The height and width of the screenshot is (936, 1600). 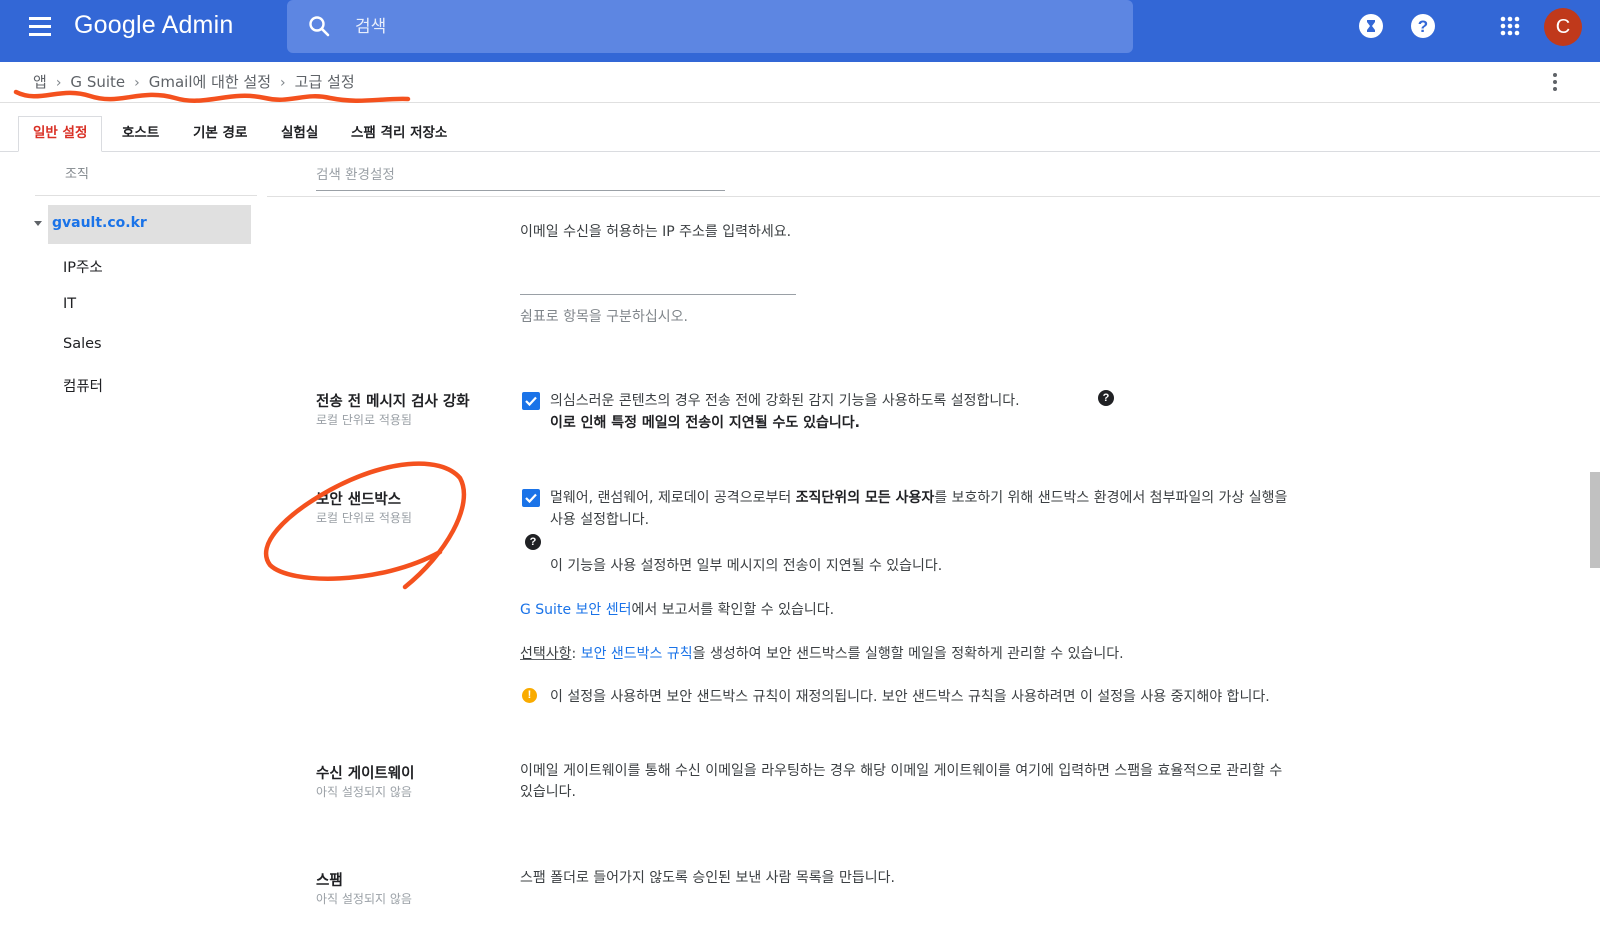 What do you see at coordinates (97, 82) in the screenshot?
I see `breadcrumb-gsuite: G Suite` at bounding box center [97, 82].